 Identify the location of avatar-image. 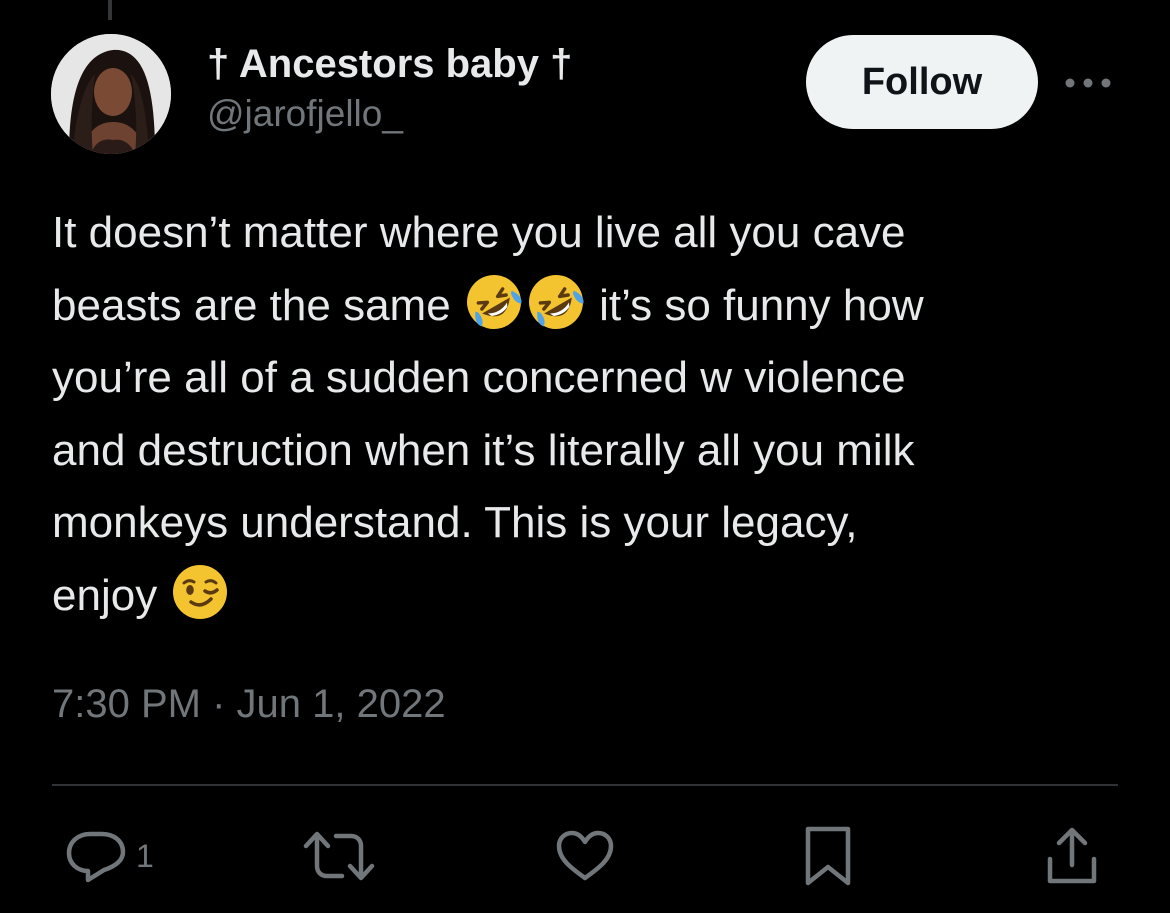
(111, 94).